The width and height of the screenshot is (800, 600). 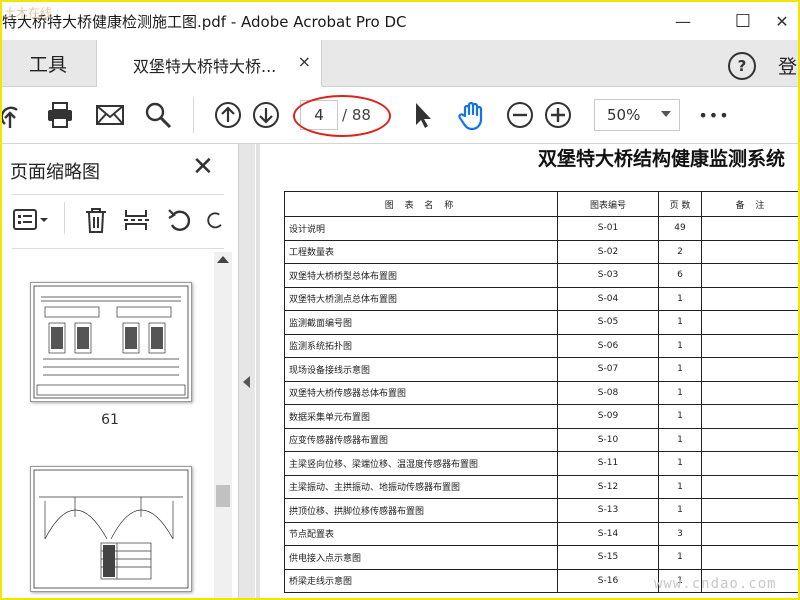 What do you see at coordinates (608, 322) in the screenshot?
I see `drawing-number-cell: S-05` at bounding box center [608, 322].